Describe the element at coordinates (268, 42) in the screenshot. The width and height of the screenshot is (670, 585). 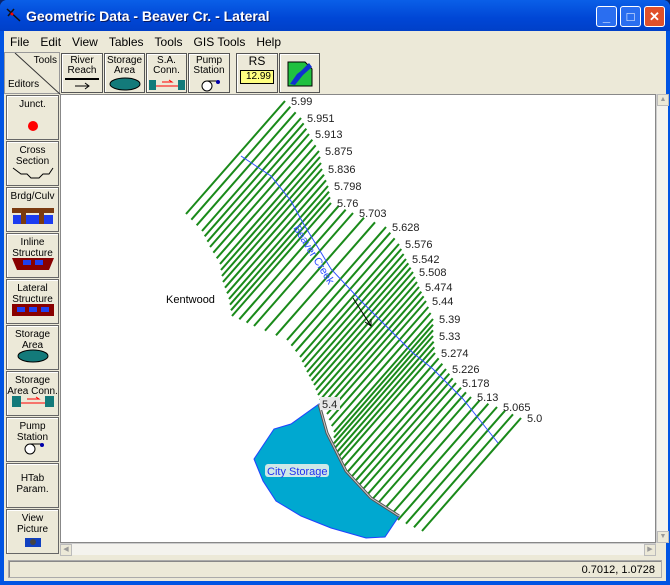
I see `menu-help: Help` at that location.